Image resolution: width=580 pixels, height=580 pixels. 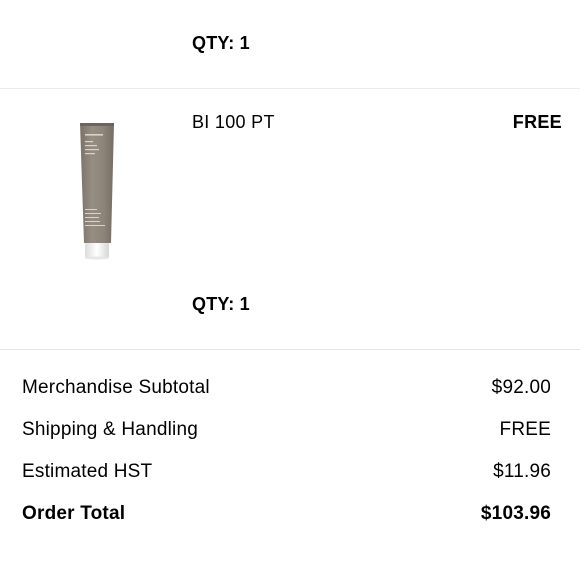 I want to click on subtotal-value: $92.00, so click(x=521, y=387).